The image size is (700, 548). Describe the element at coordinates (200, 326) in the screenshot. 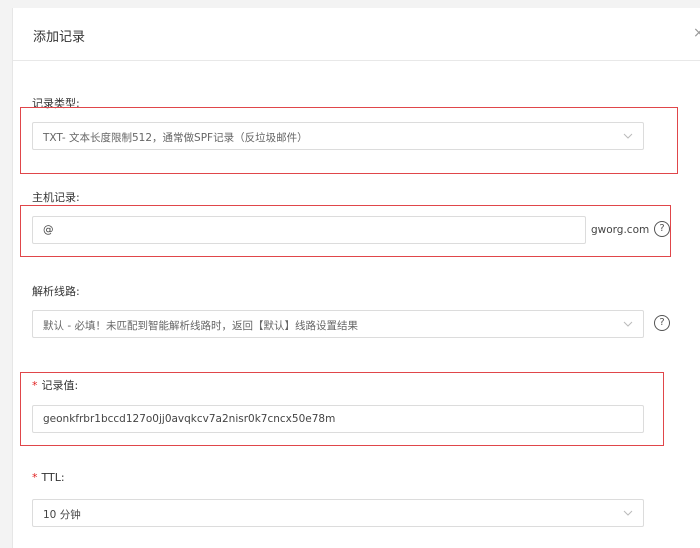

I see `line-value: 默认 - 必填！未匹配到智能解析线路时，返回【默认】线路设置结果` at that location.